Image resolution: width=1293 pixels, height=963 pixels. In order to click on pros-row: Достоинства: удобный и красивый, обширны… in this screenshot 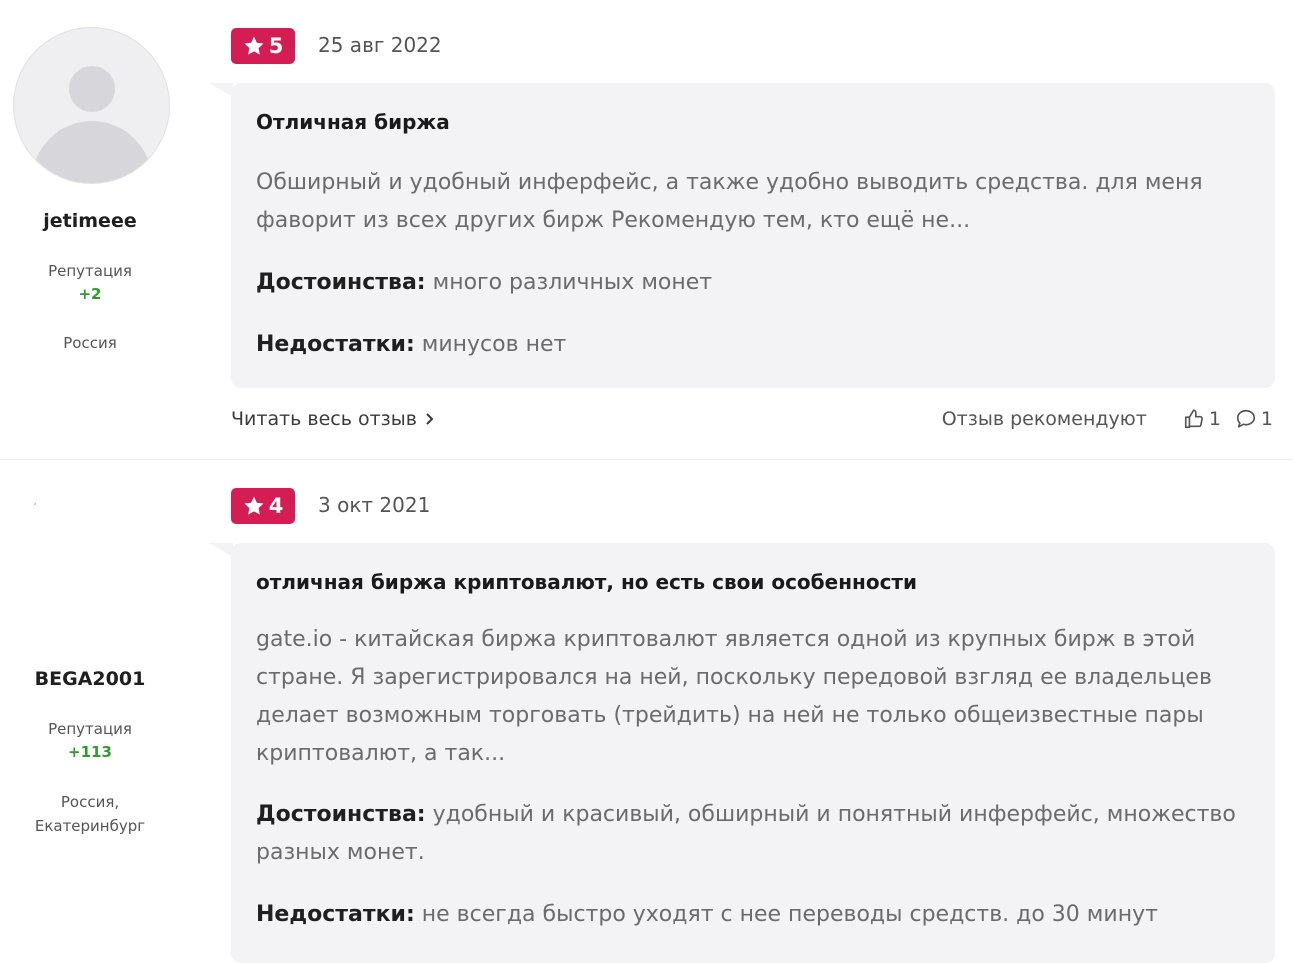, I will do `click(753, 834)`.